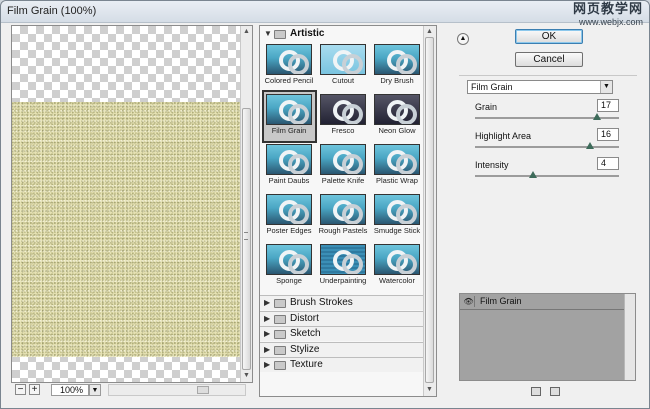 The height and width of the screenshot is (409, 650). What do you see at coordinates (342, 34) in the screenshot?
I see `category-artistic: ▼ Artistic` at bounding box center [342, 34].